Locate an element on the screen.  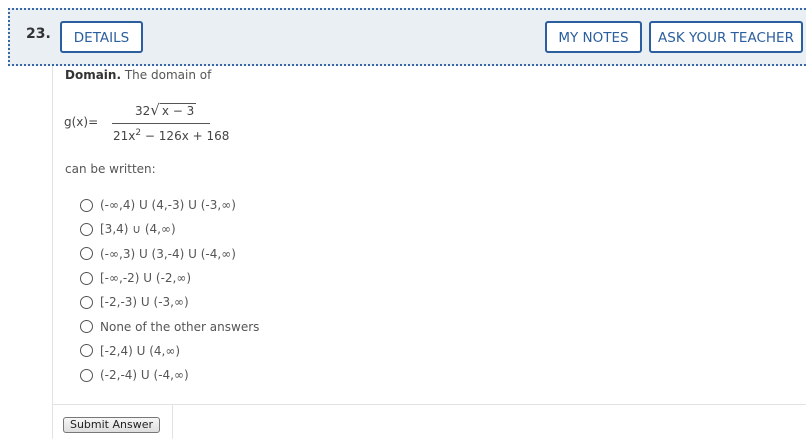
answer-option-label: [-2,-3) U (-3,∞) is located at coordinates (144, 302).